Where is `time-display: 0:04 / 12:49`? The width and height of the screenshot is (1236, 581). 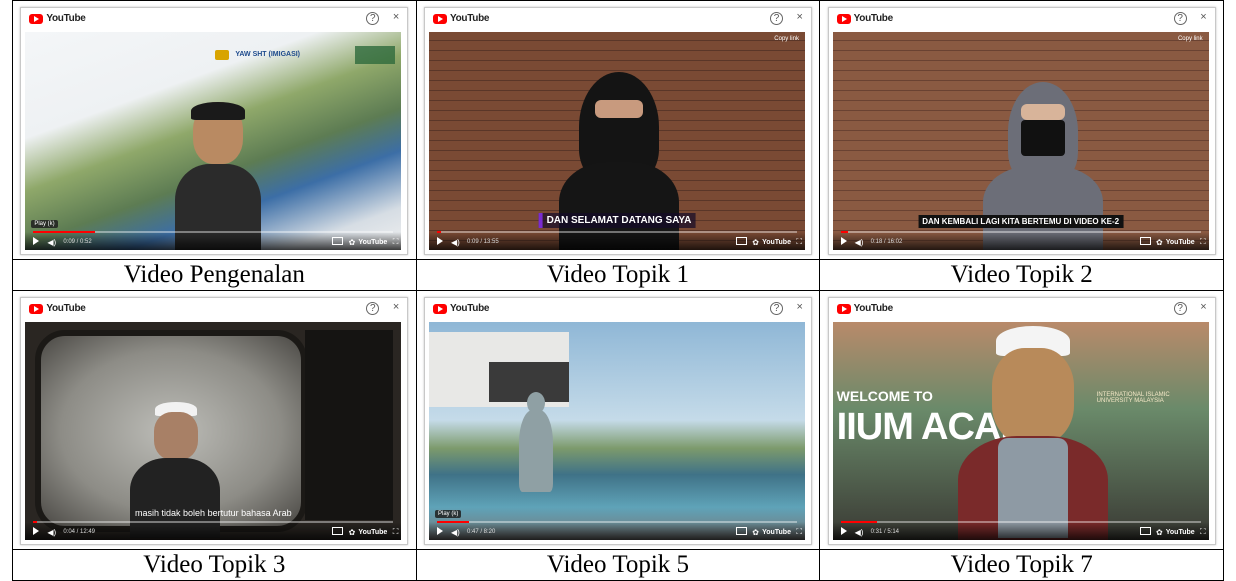
time-display: 0:04 / 12:49 is located at coordinates (79, 532).